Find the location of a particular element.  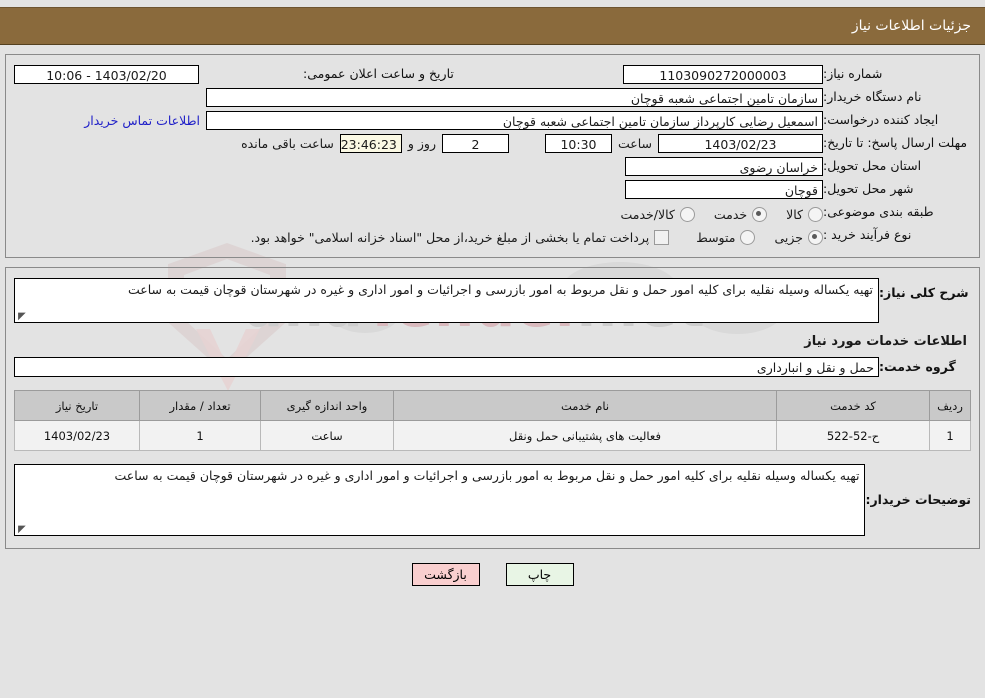

remaining-days-field: 2 is located at coordinates (475, 143).